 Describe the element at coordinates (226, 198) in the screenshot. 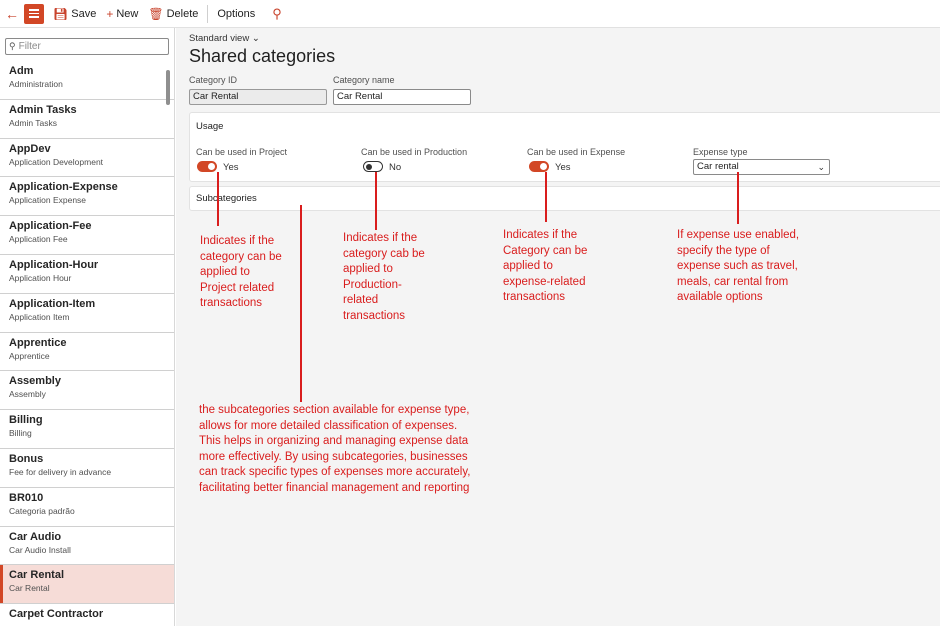

I see `subcategories-header: Subcategories` at that location.